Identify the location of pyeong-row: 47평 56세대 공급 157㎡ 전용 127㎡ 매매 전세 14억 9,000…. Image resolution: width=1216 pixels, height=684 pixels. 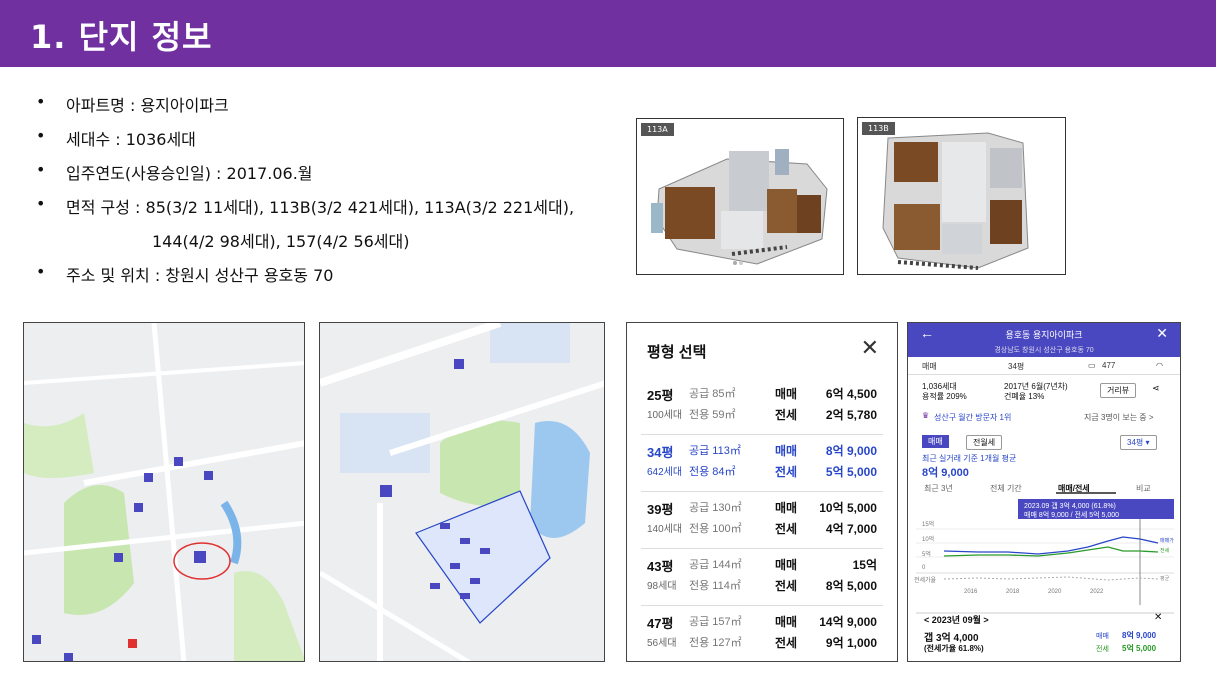
(762, 633).